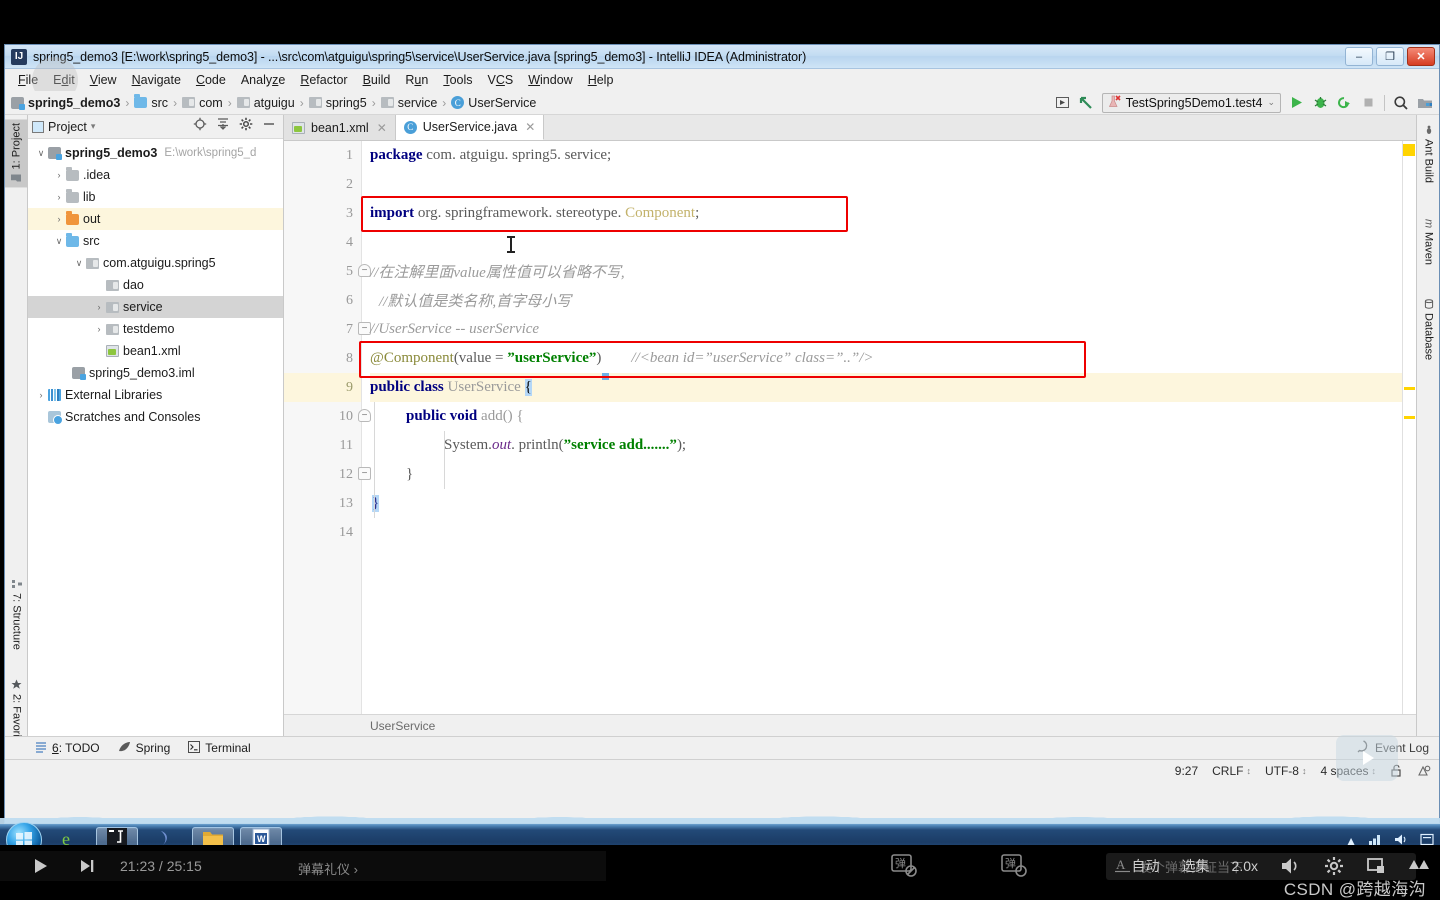 This screenshot has width=1440, height=900. Describe the element at coordinates (155, 197) in the screenshot. I see `tree-row-lib: › lib` at that location.